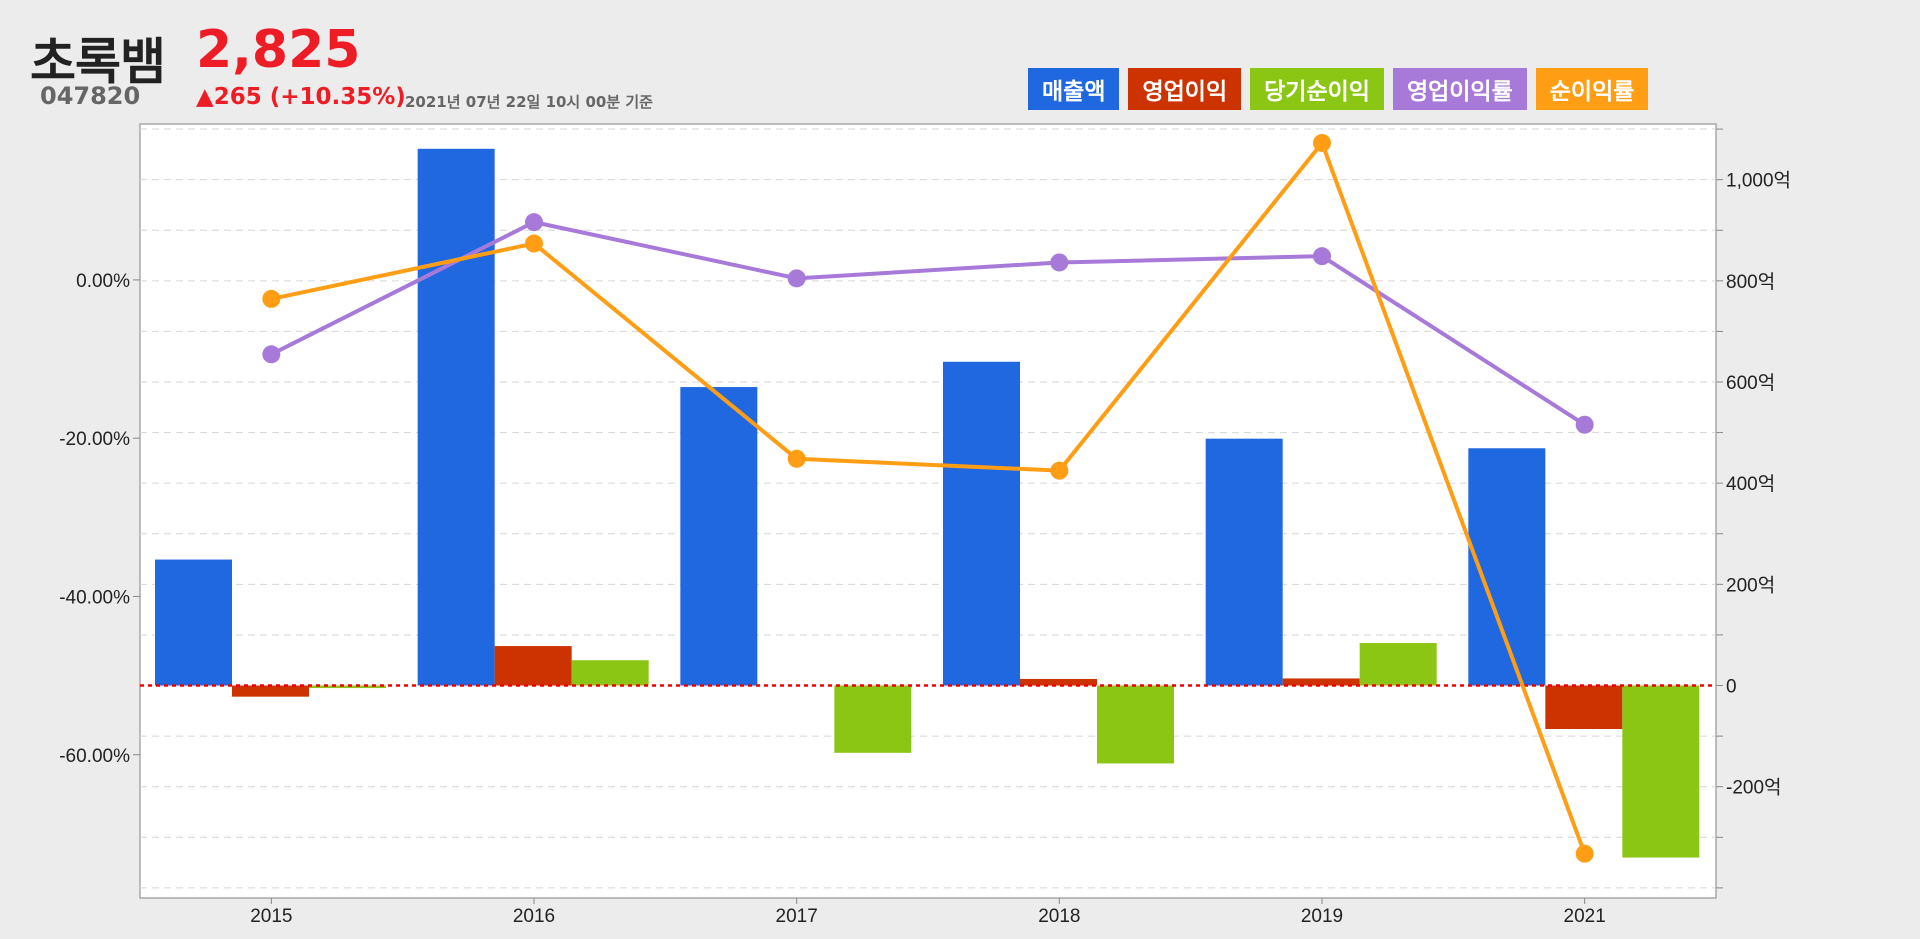  I want to click on right-axis-label: 400억, so click(1750, 484).